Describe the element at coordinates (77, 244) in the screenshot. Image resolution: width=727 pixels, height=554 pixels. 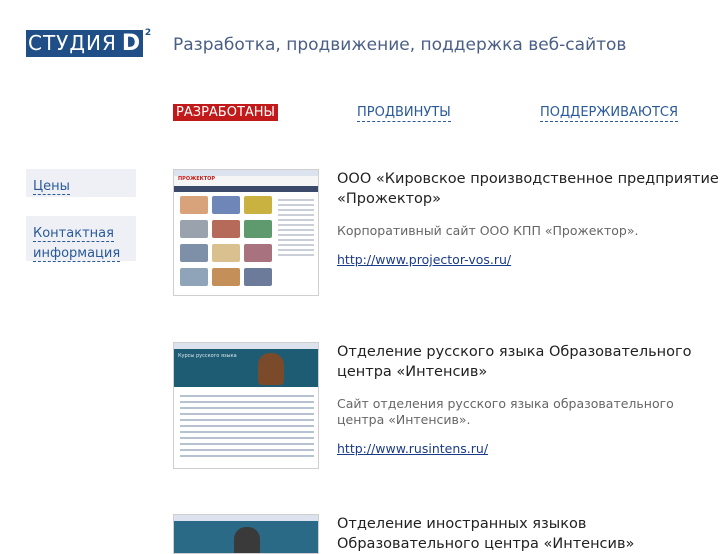
I see `sidebar-link-contacts: Контактная информация` at that location.